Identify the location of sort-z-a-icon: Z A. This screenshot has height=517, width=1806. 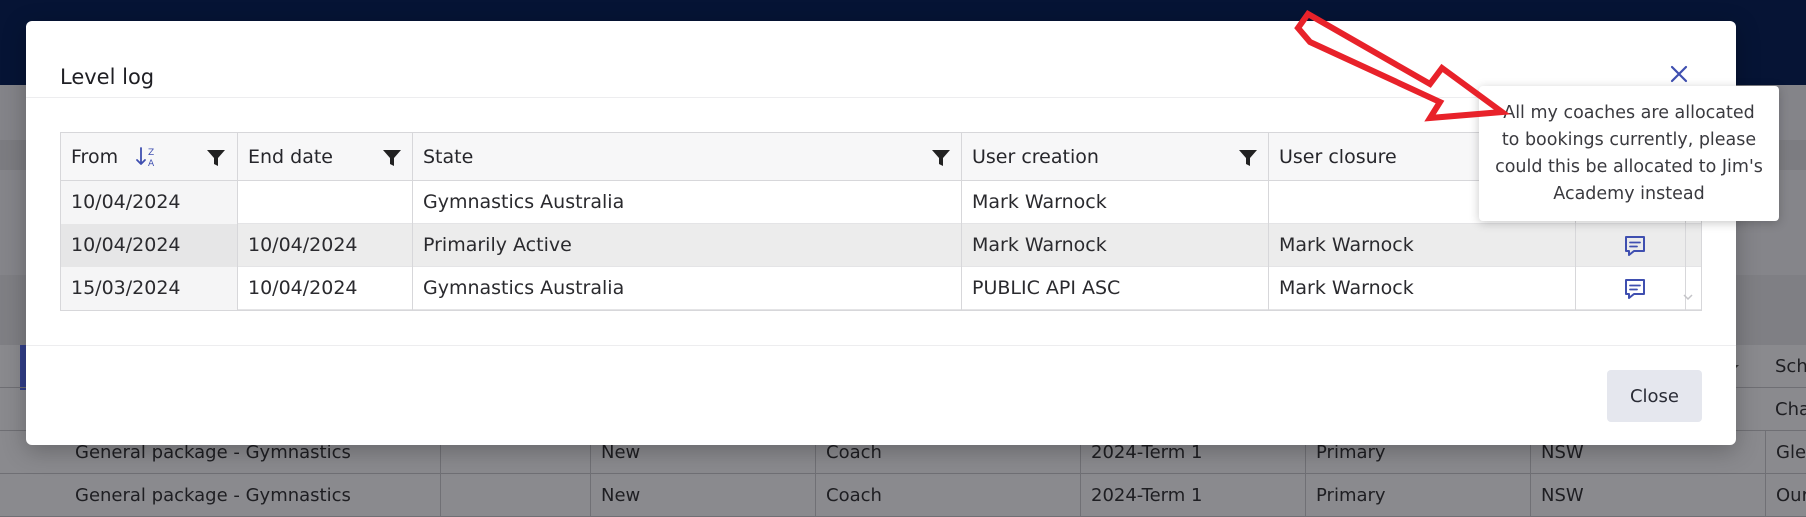
(148, 157).